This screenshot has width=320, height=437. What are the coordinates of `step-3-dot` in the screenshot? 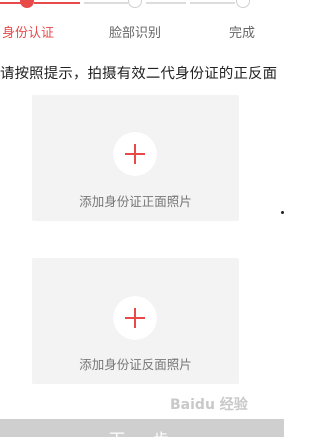 It's located at (243, 4).